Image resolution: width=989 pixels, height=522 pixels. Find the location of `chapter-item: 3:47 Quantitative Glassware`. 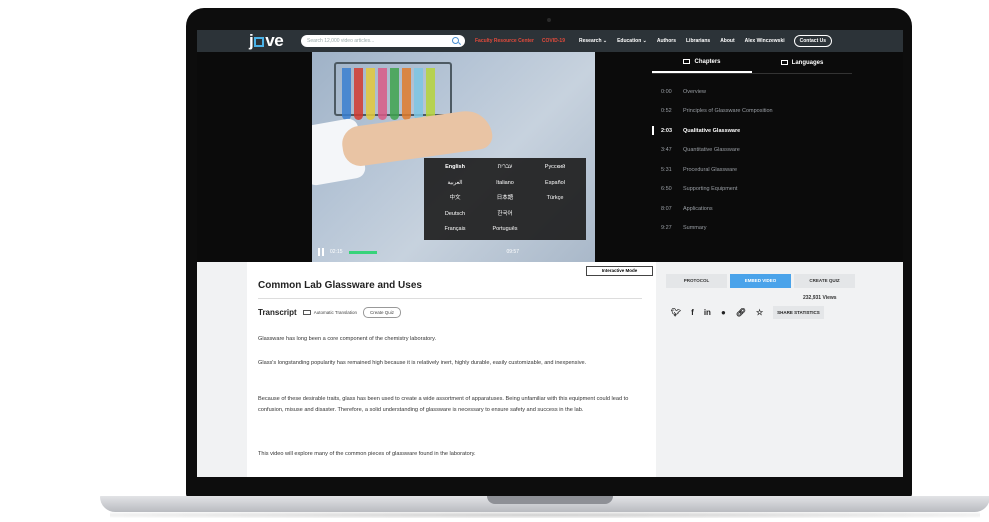

chapter-item: 3:47 Quantitative Glassware is located at coordinates (752, 151).